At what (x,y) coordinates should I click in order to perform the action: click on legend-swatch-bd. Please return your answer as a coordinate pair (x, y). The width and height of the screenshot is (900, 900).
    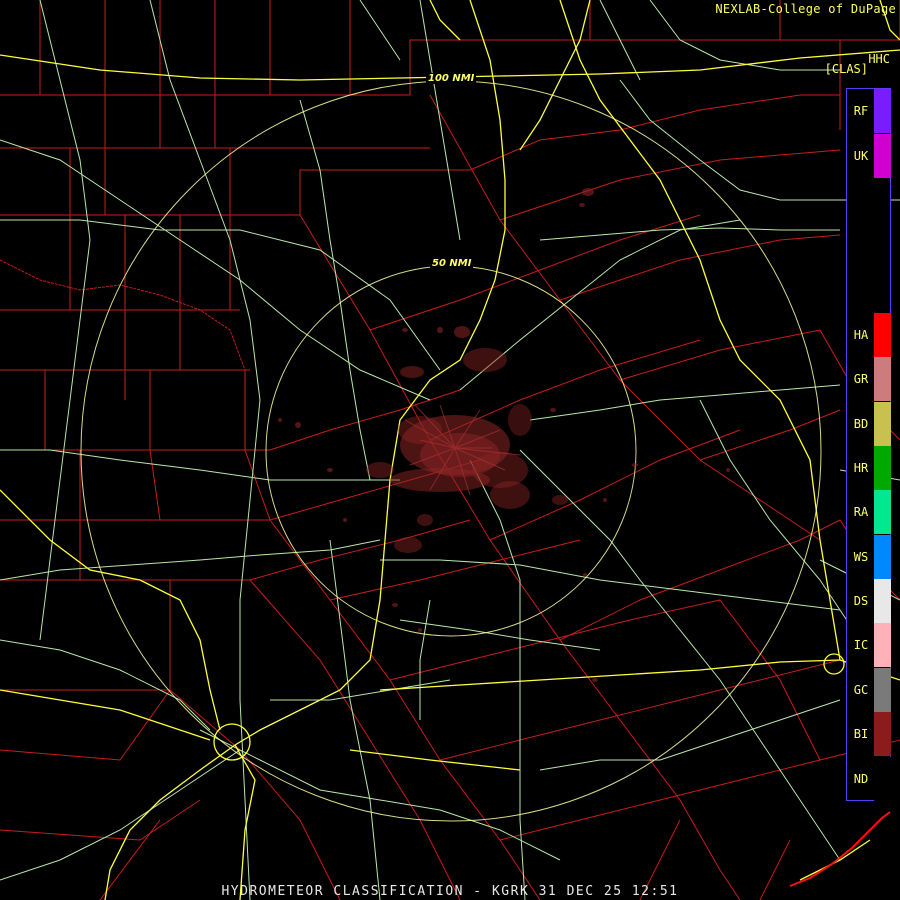
    Looking at the image, I should click on (882, 424).